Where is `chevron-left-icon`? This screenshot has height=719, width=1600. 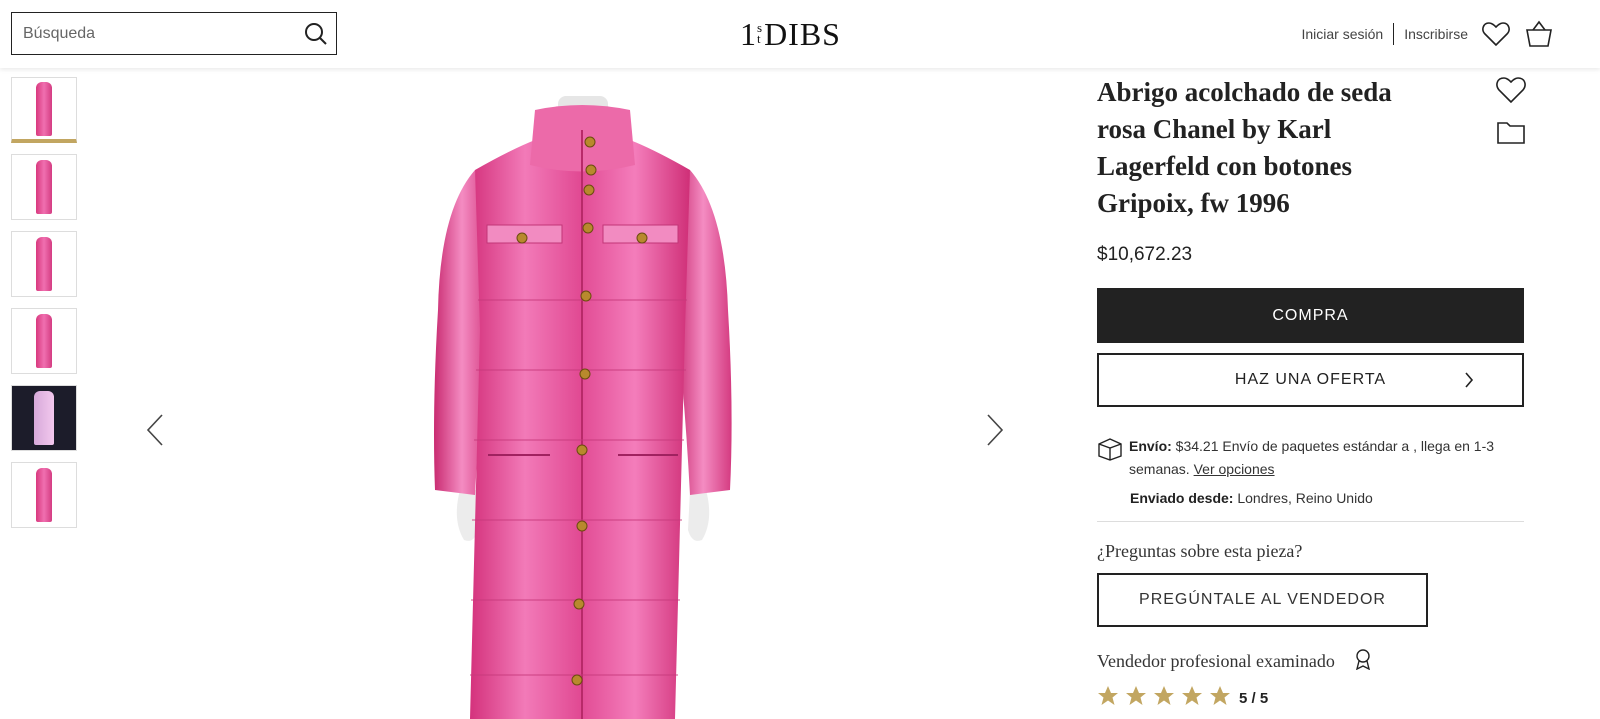 chevron-left-icon is located at coordinates (155, 430).